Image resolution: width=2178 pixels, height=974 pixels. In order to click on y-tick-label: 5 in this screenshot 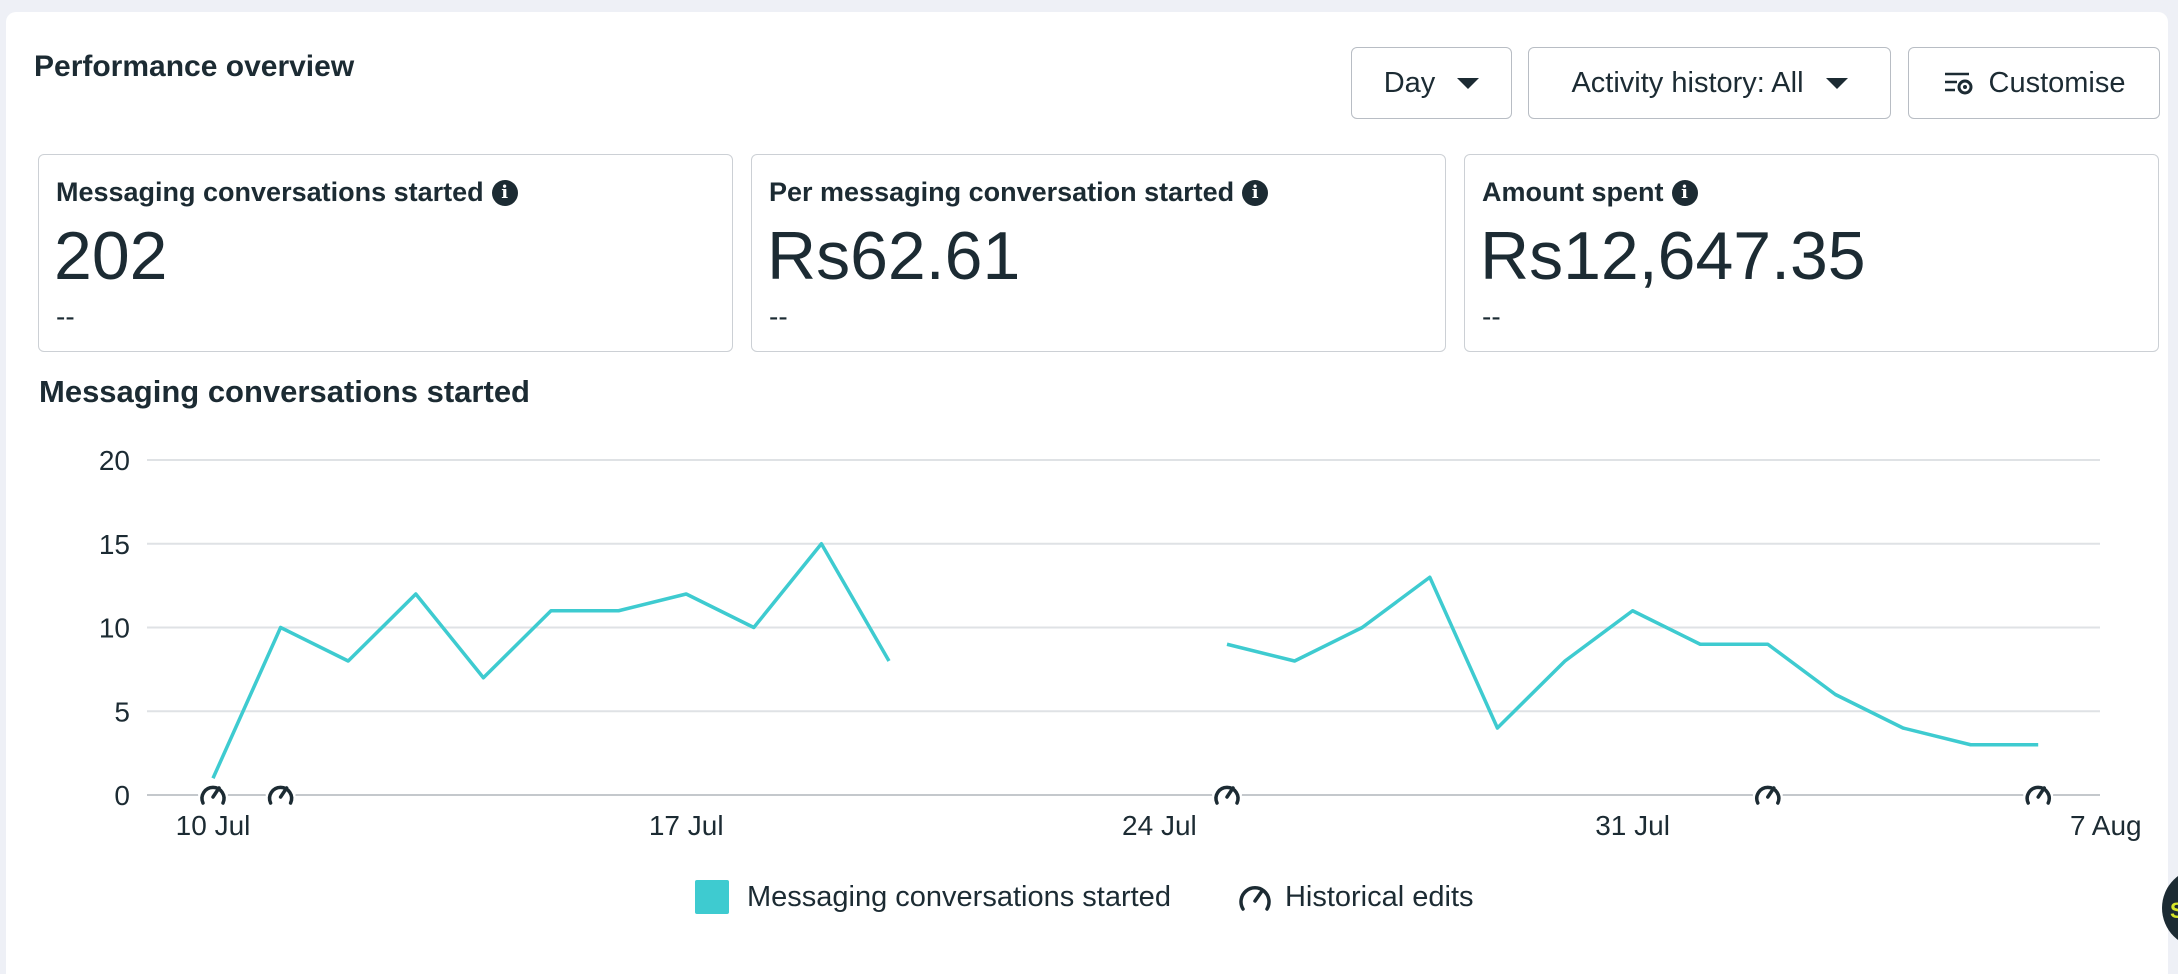, I will do `click(122, 711)`.